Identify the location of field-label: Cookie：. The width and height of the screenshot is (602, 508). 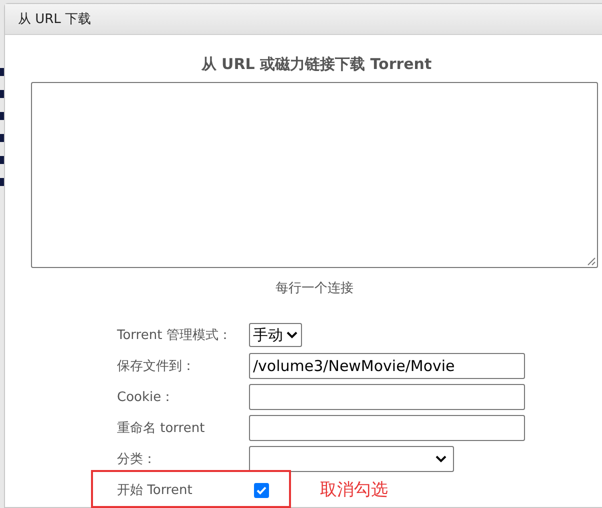
(146, 397).